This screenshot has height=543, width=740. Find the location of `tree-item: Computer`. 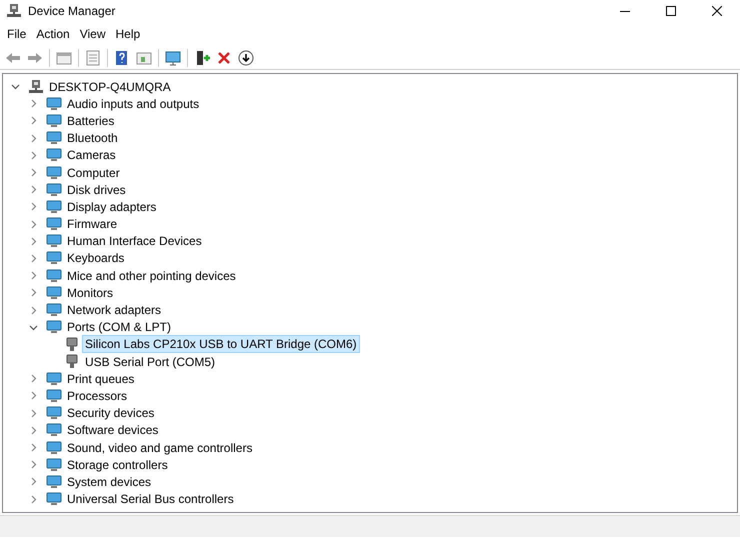

tree-item: Computer is located at coordinates (93, 172).